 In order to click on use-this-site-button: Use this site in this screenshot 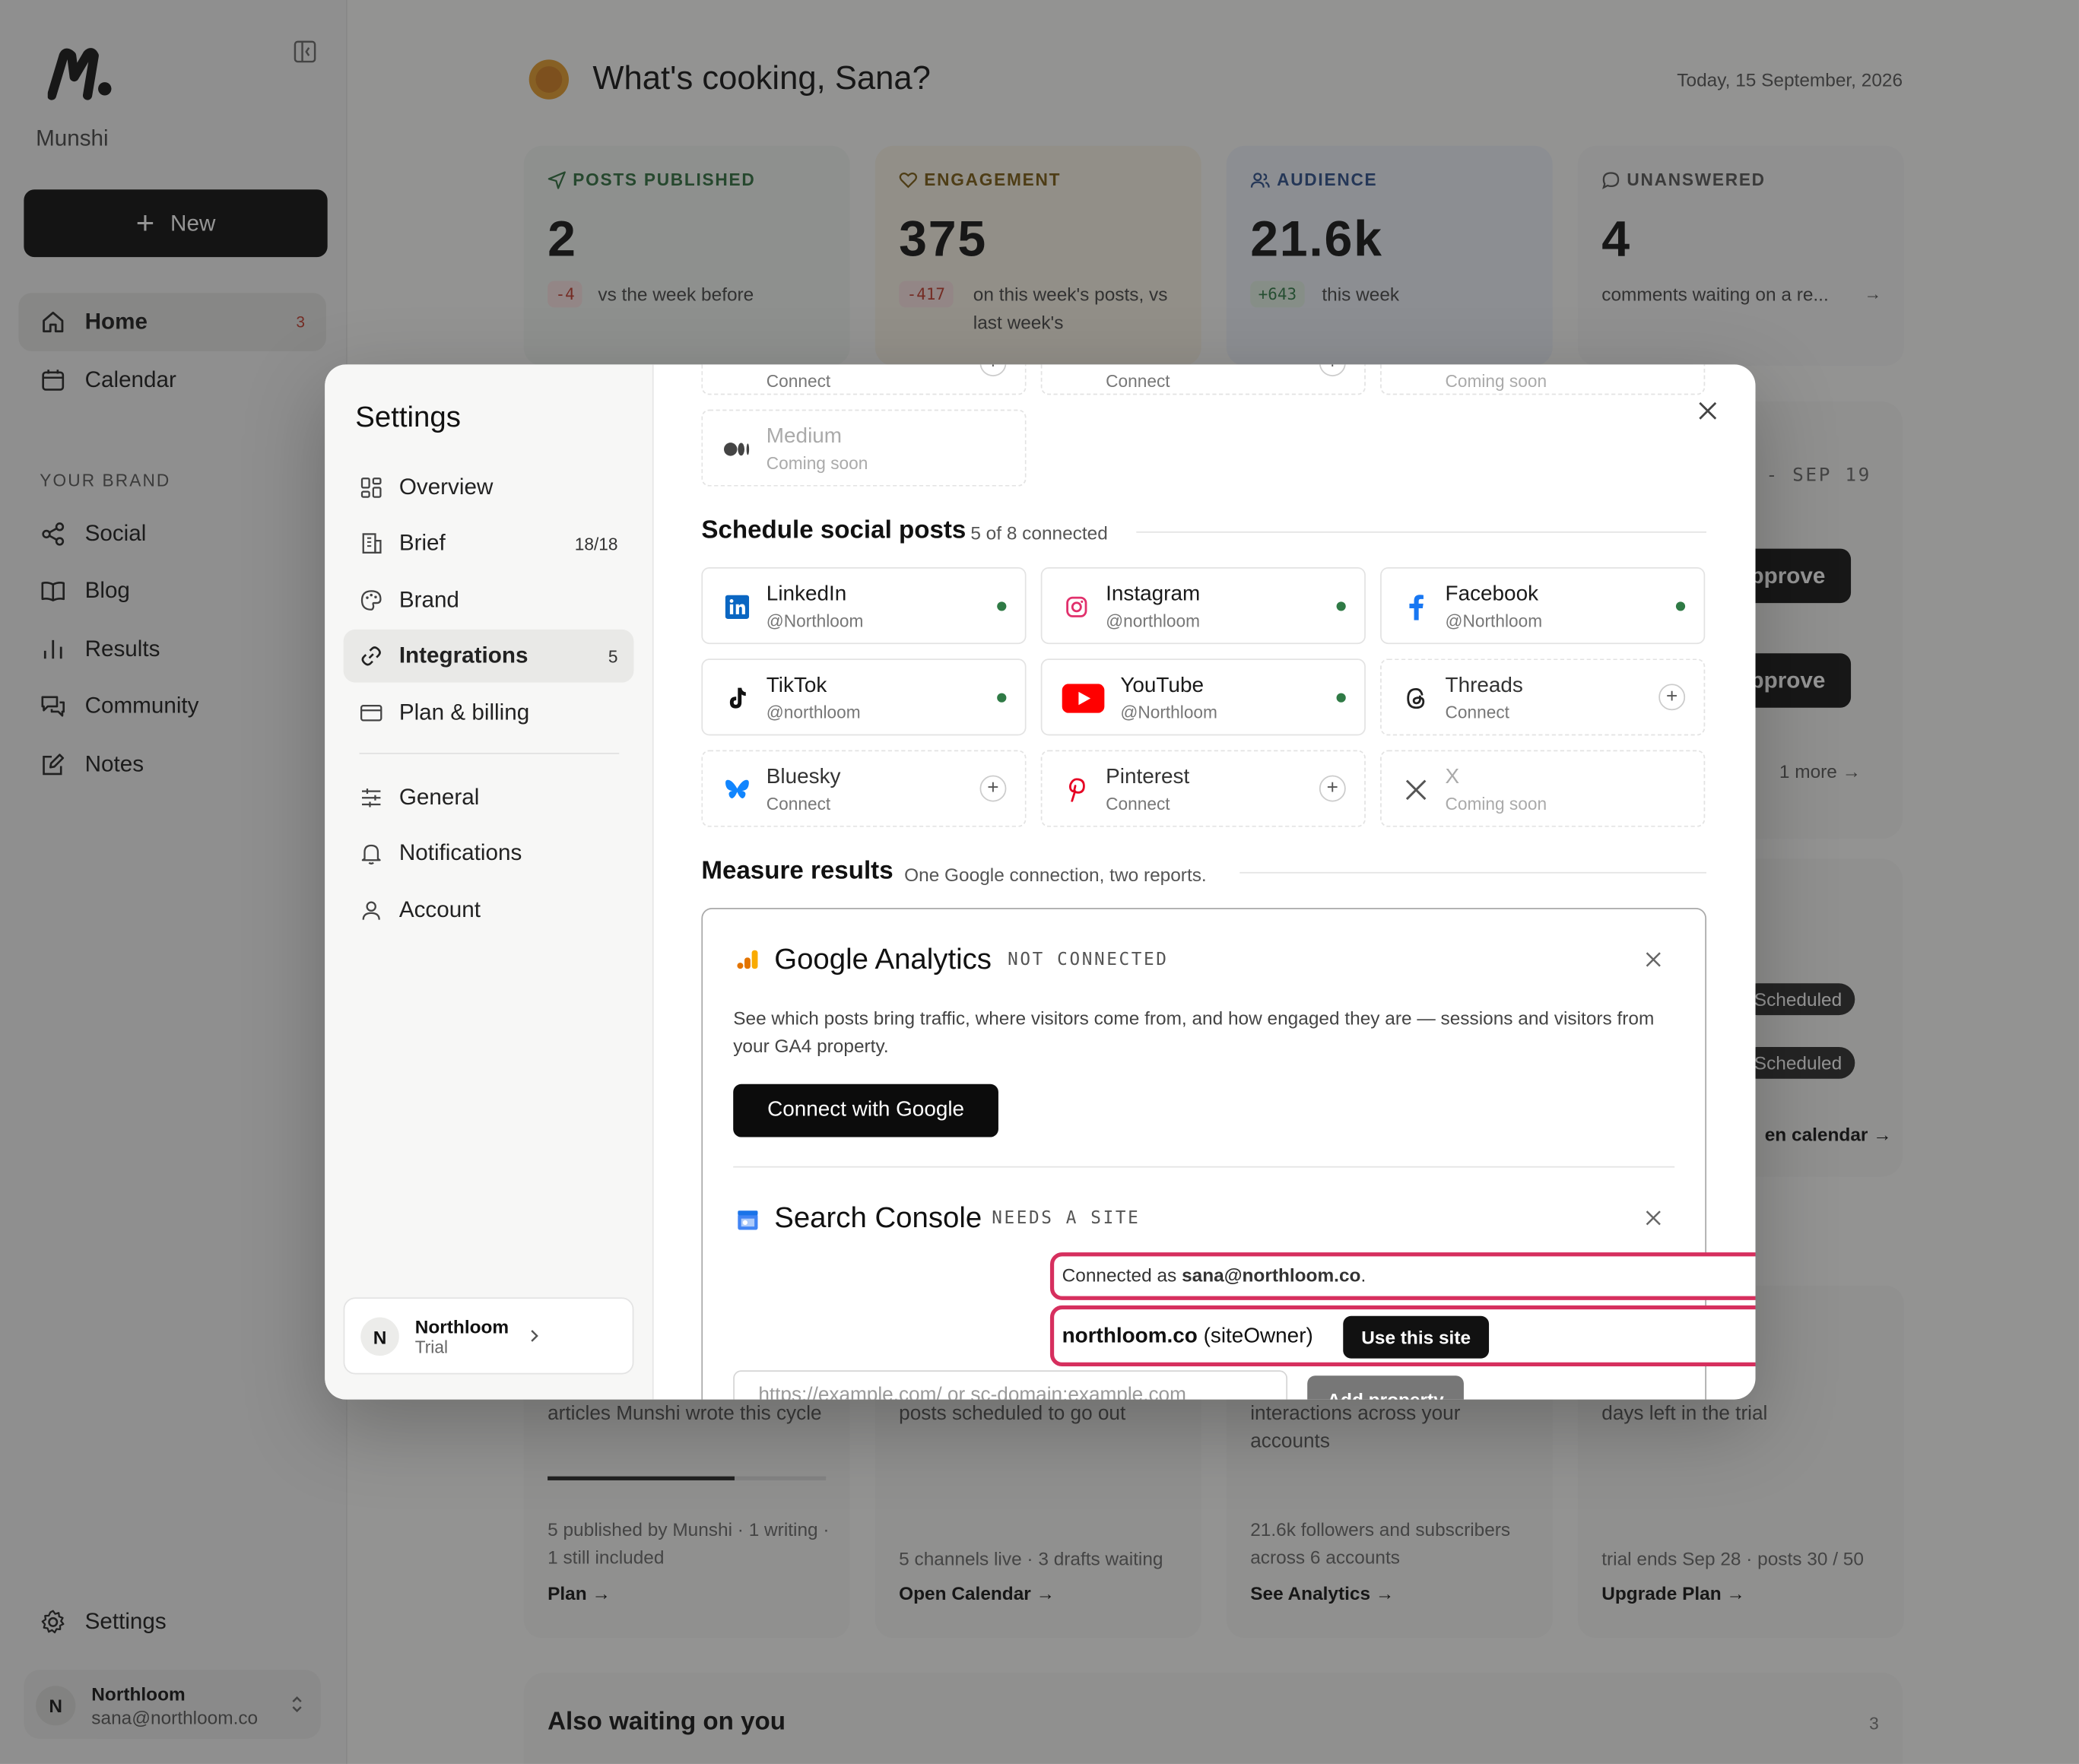, I will do `click(1416, 1337)`.